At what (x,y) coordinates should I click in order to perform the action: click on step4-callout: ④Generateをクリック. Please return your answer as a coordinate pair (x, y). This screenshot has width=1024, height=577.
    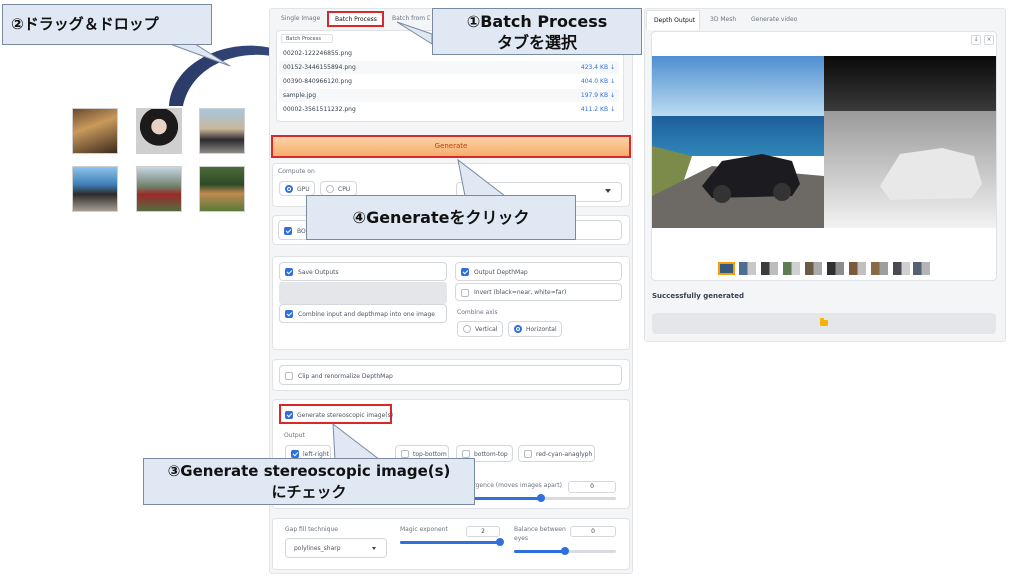
    Looking at the image, I should click on (441, 217).